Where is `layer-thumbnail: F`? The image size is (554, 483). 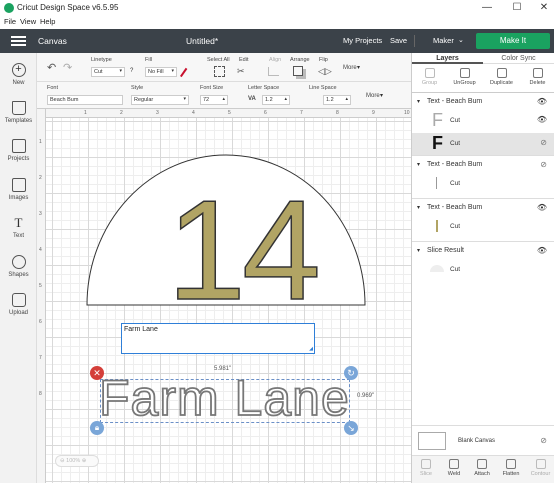 layer-thumbnail: F is located at coordinates (437, 120).